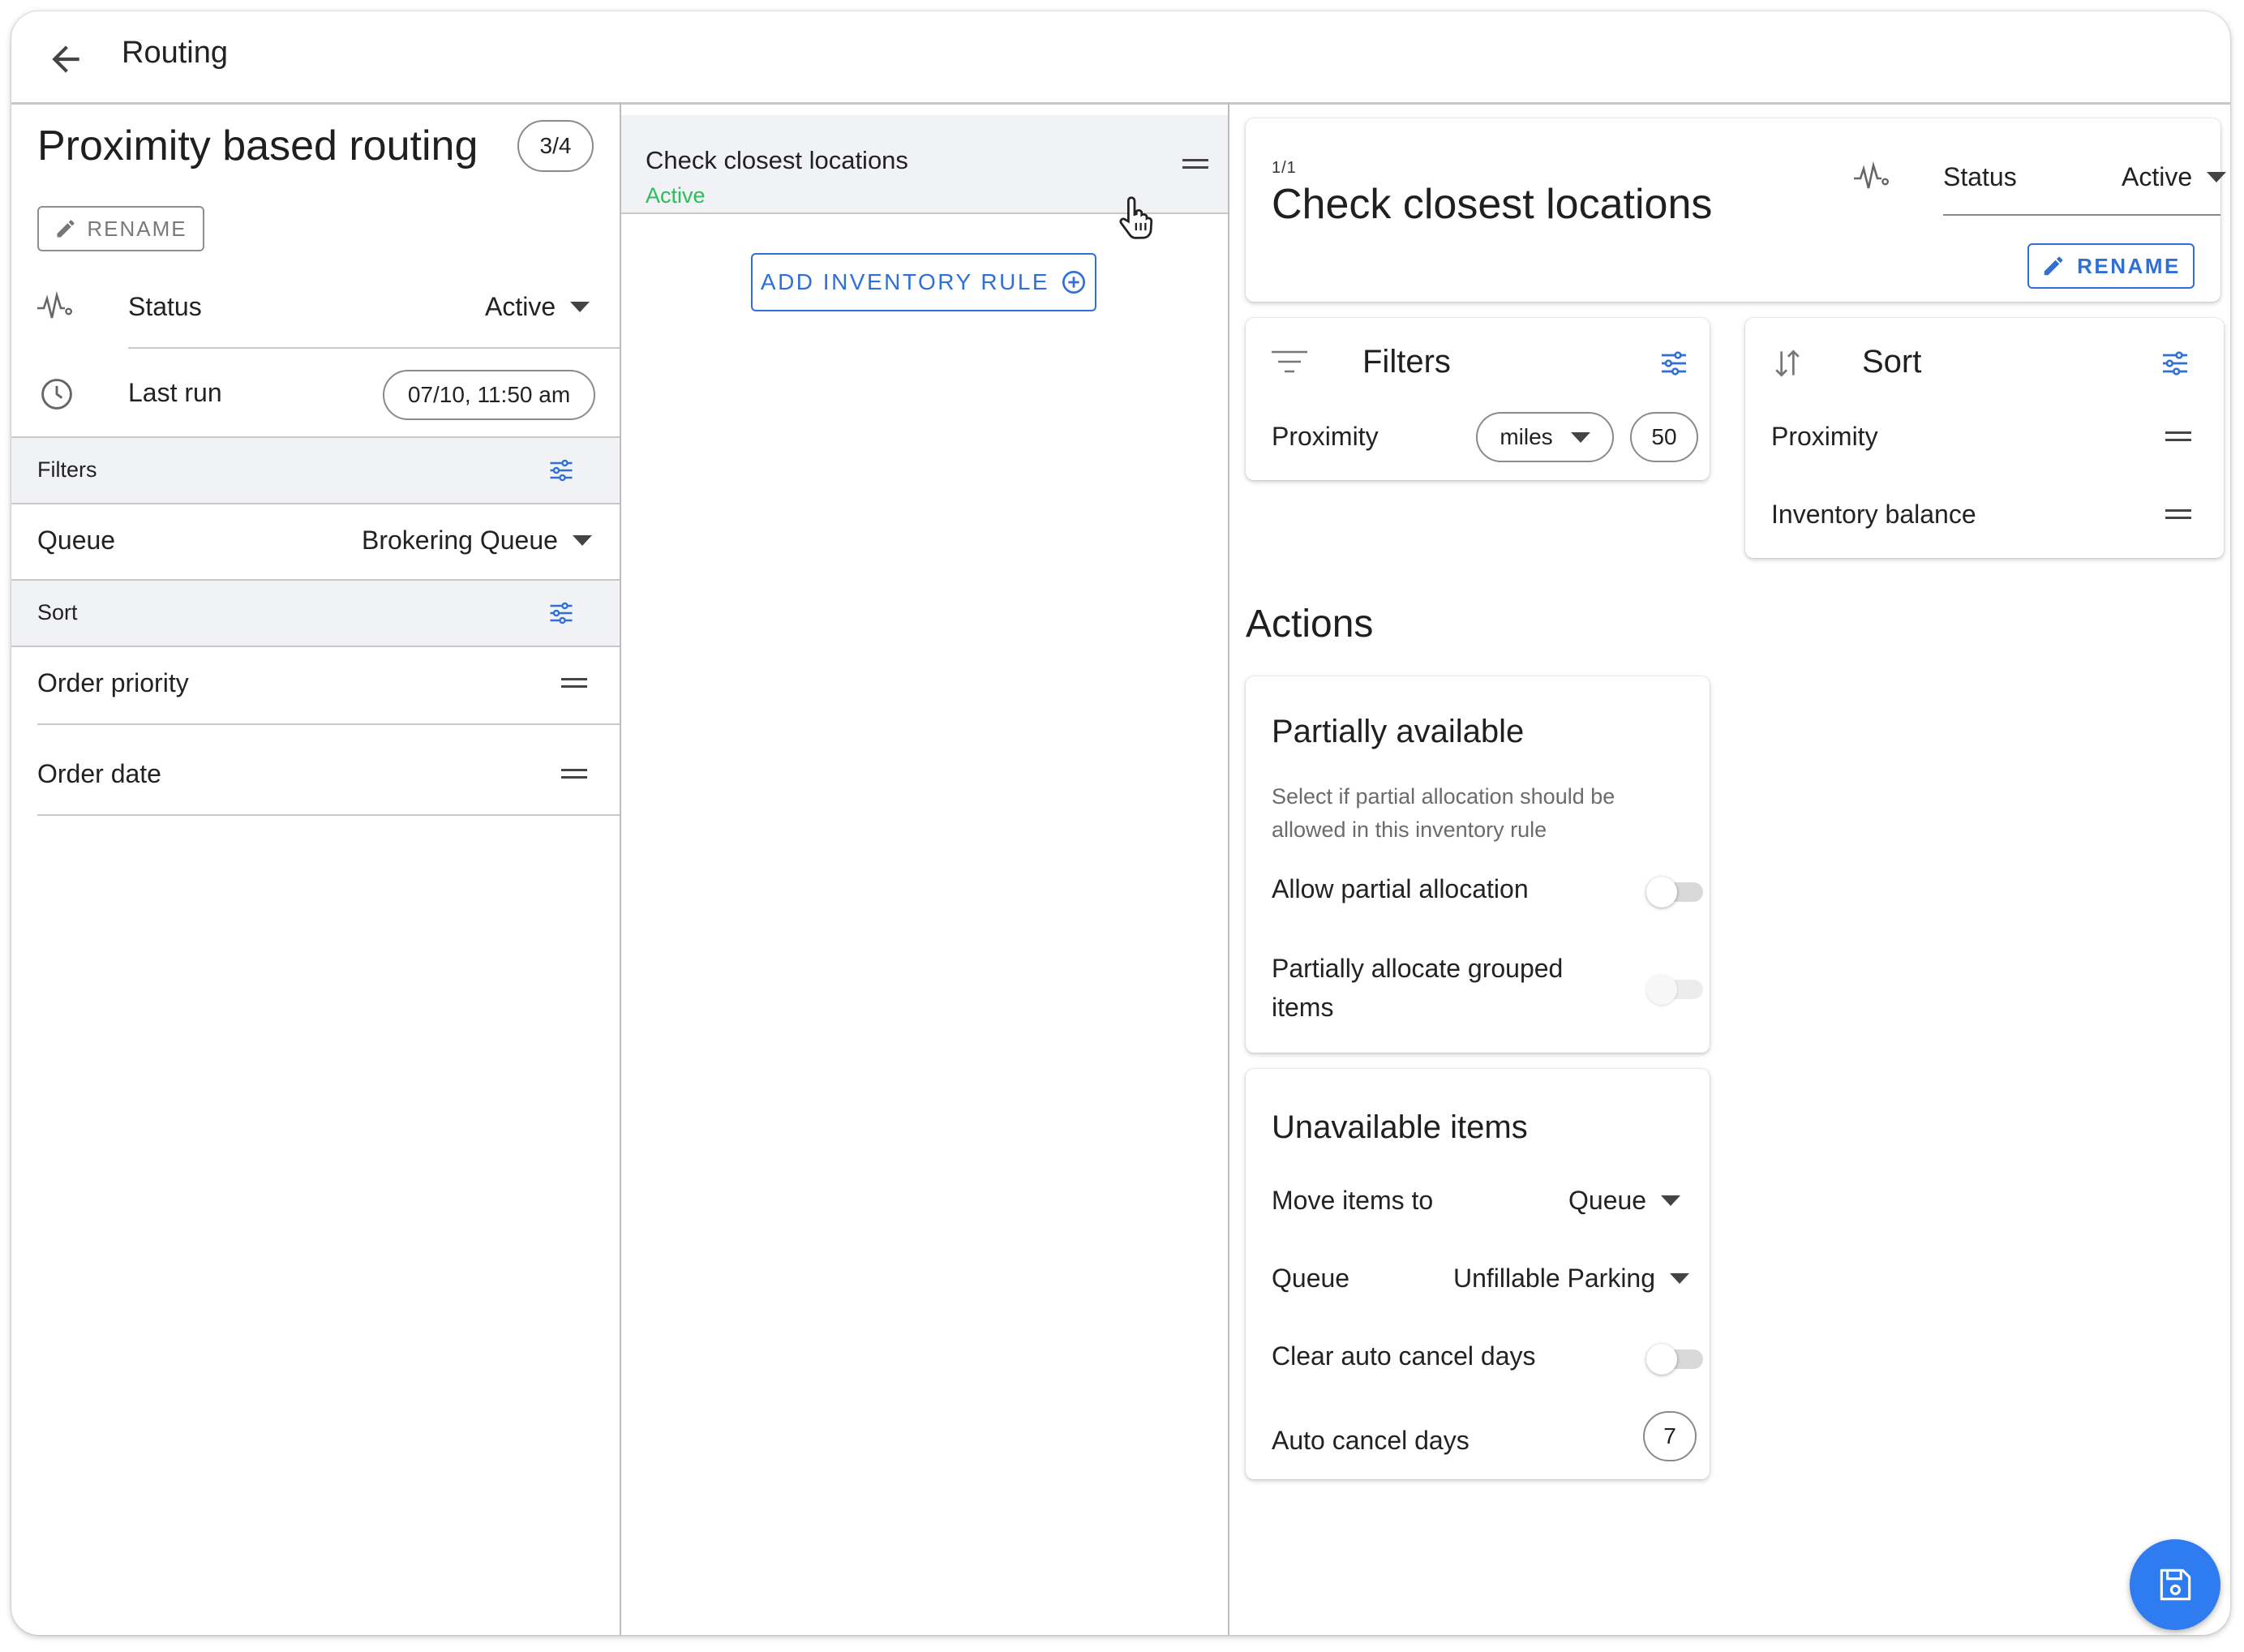 This screenshot has height=1652, width=2244. Describe the element at coordinates (175, 392) in the screenshot. I see `last-run-label: Last run` at that location.